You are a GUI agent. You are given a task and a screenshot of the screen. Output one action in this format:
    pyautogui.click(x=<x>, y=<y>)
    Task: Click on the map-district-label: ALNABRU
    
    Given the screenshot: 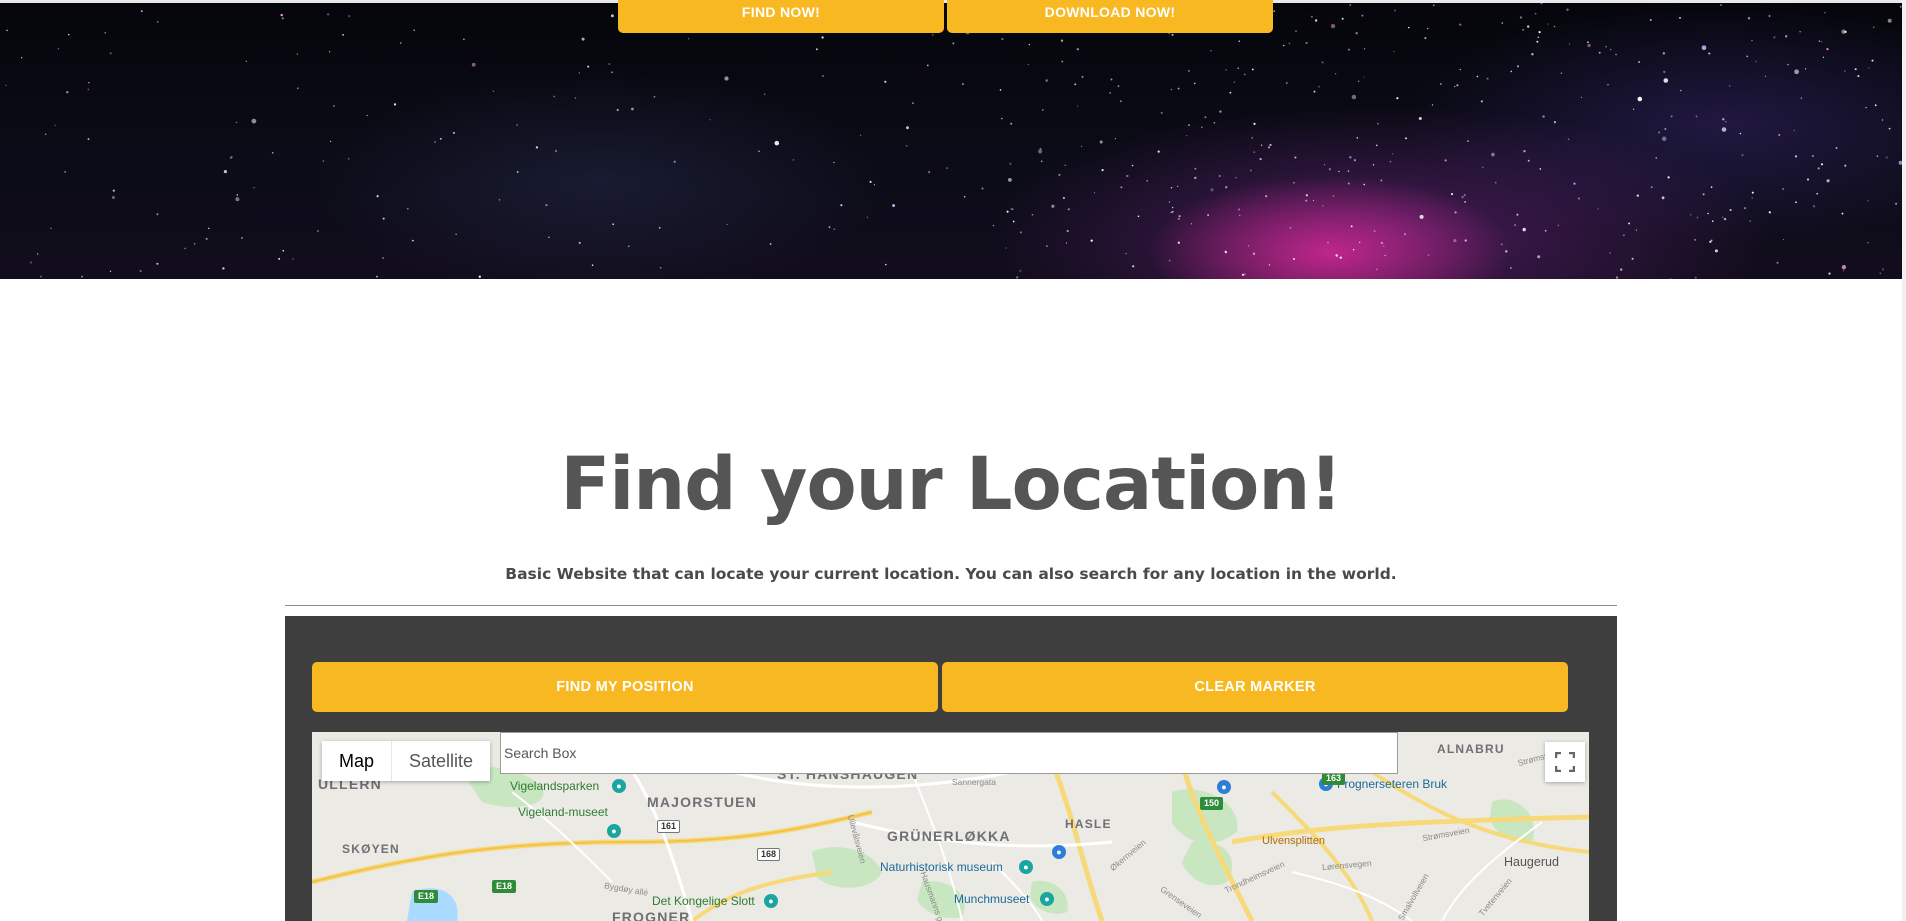 What is the action you would take?
    pyautogui.click(x=1471, y=749)
    